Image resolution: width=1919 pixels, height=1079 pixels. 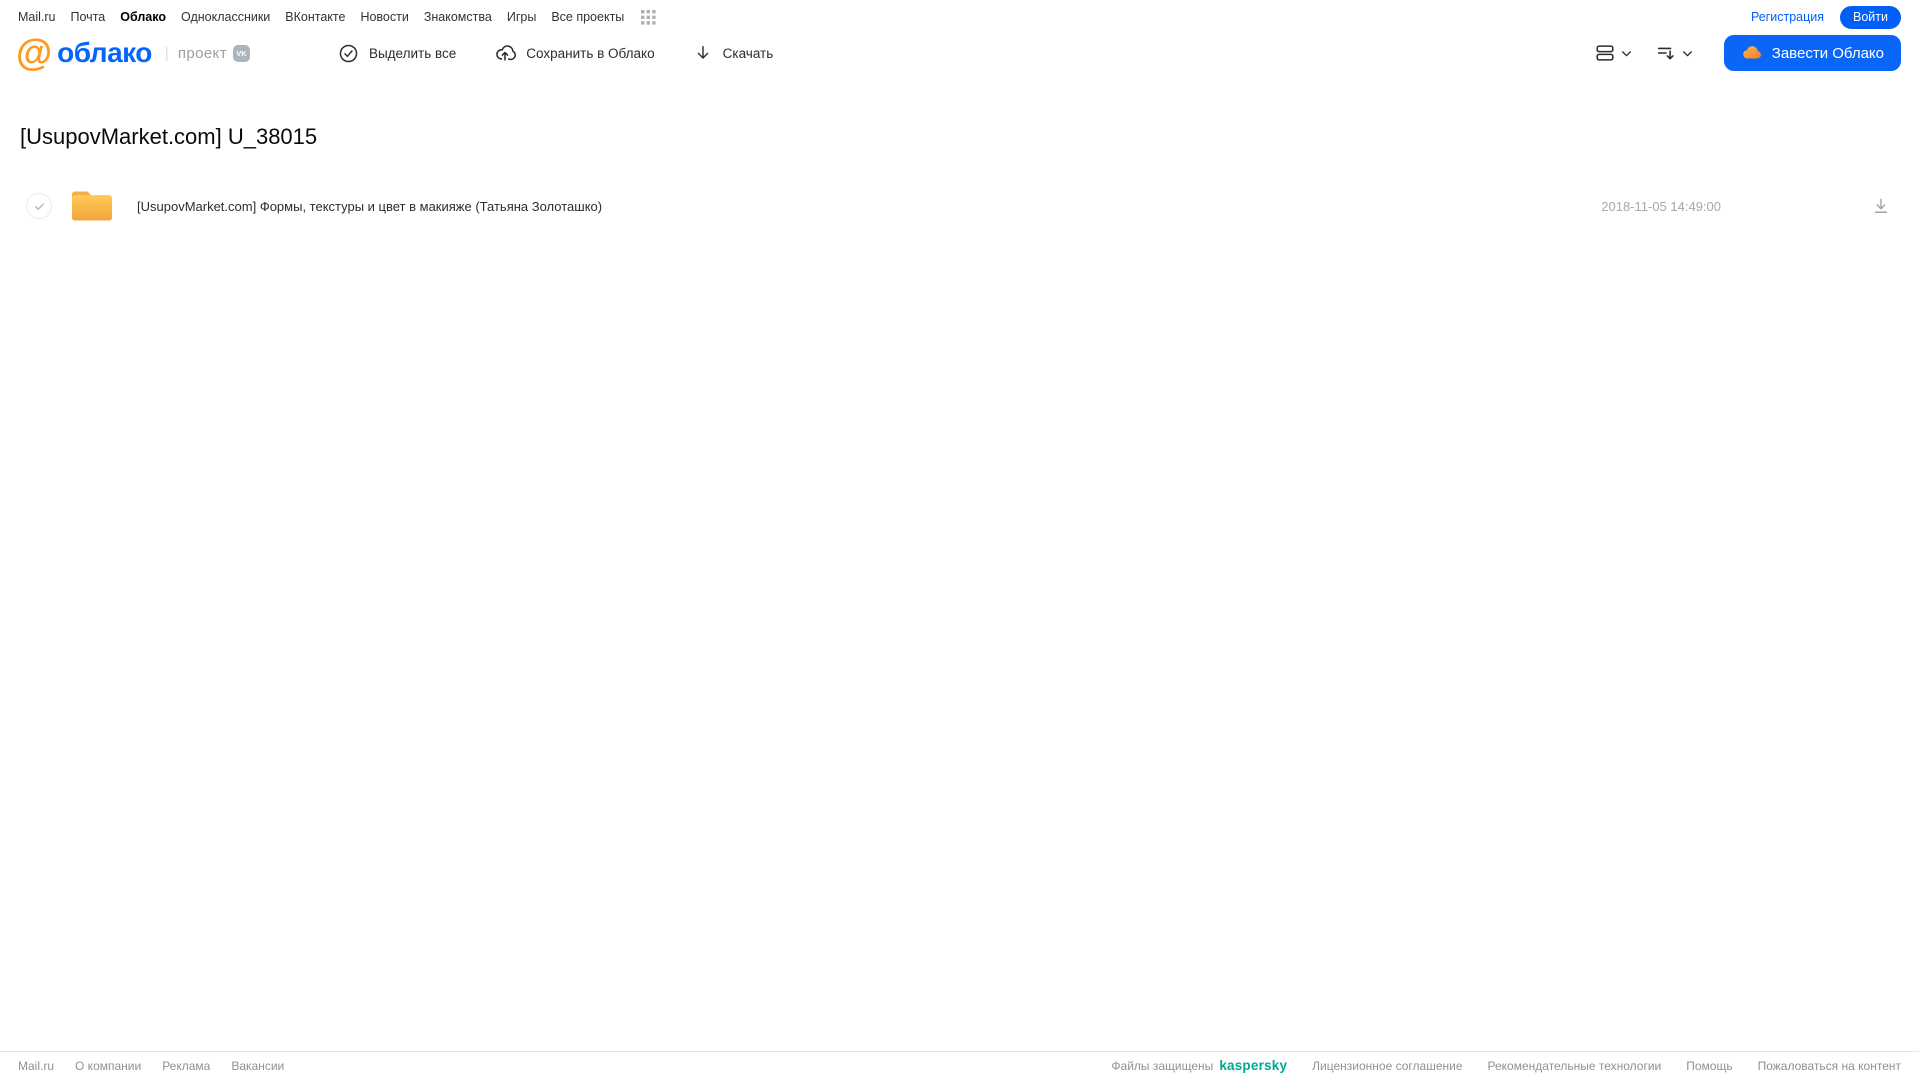 I want to click on portal-link-znakomstva: Знакомства, so click(x=458, y=17).